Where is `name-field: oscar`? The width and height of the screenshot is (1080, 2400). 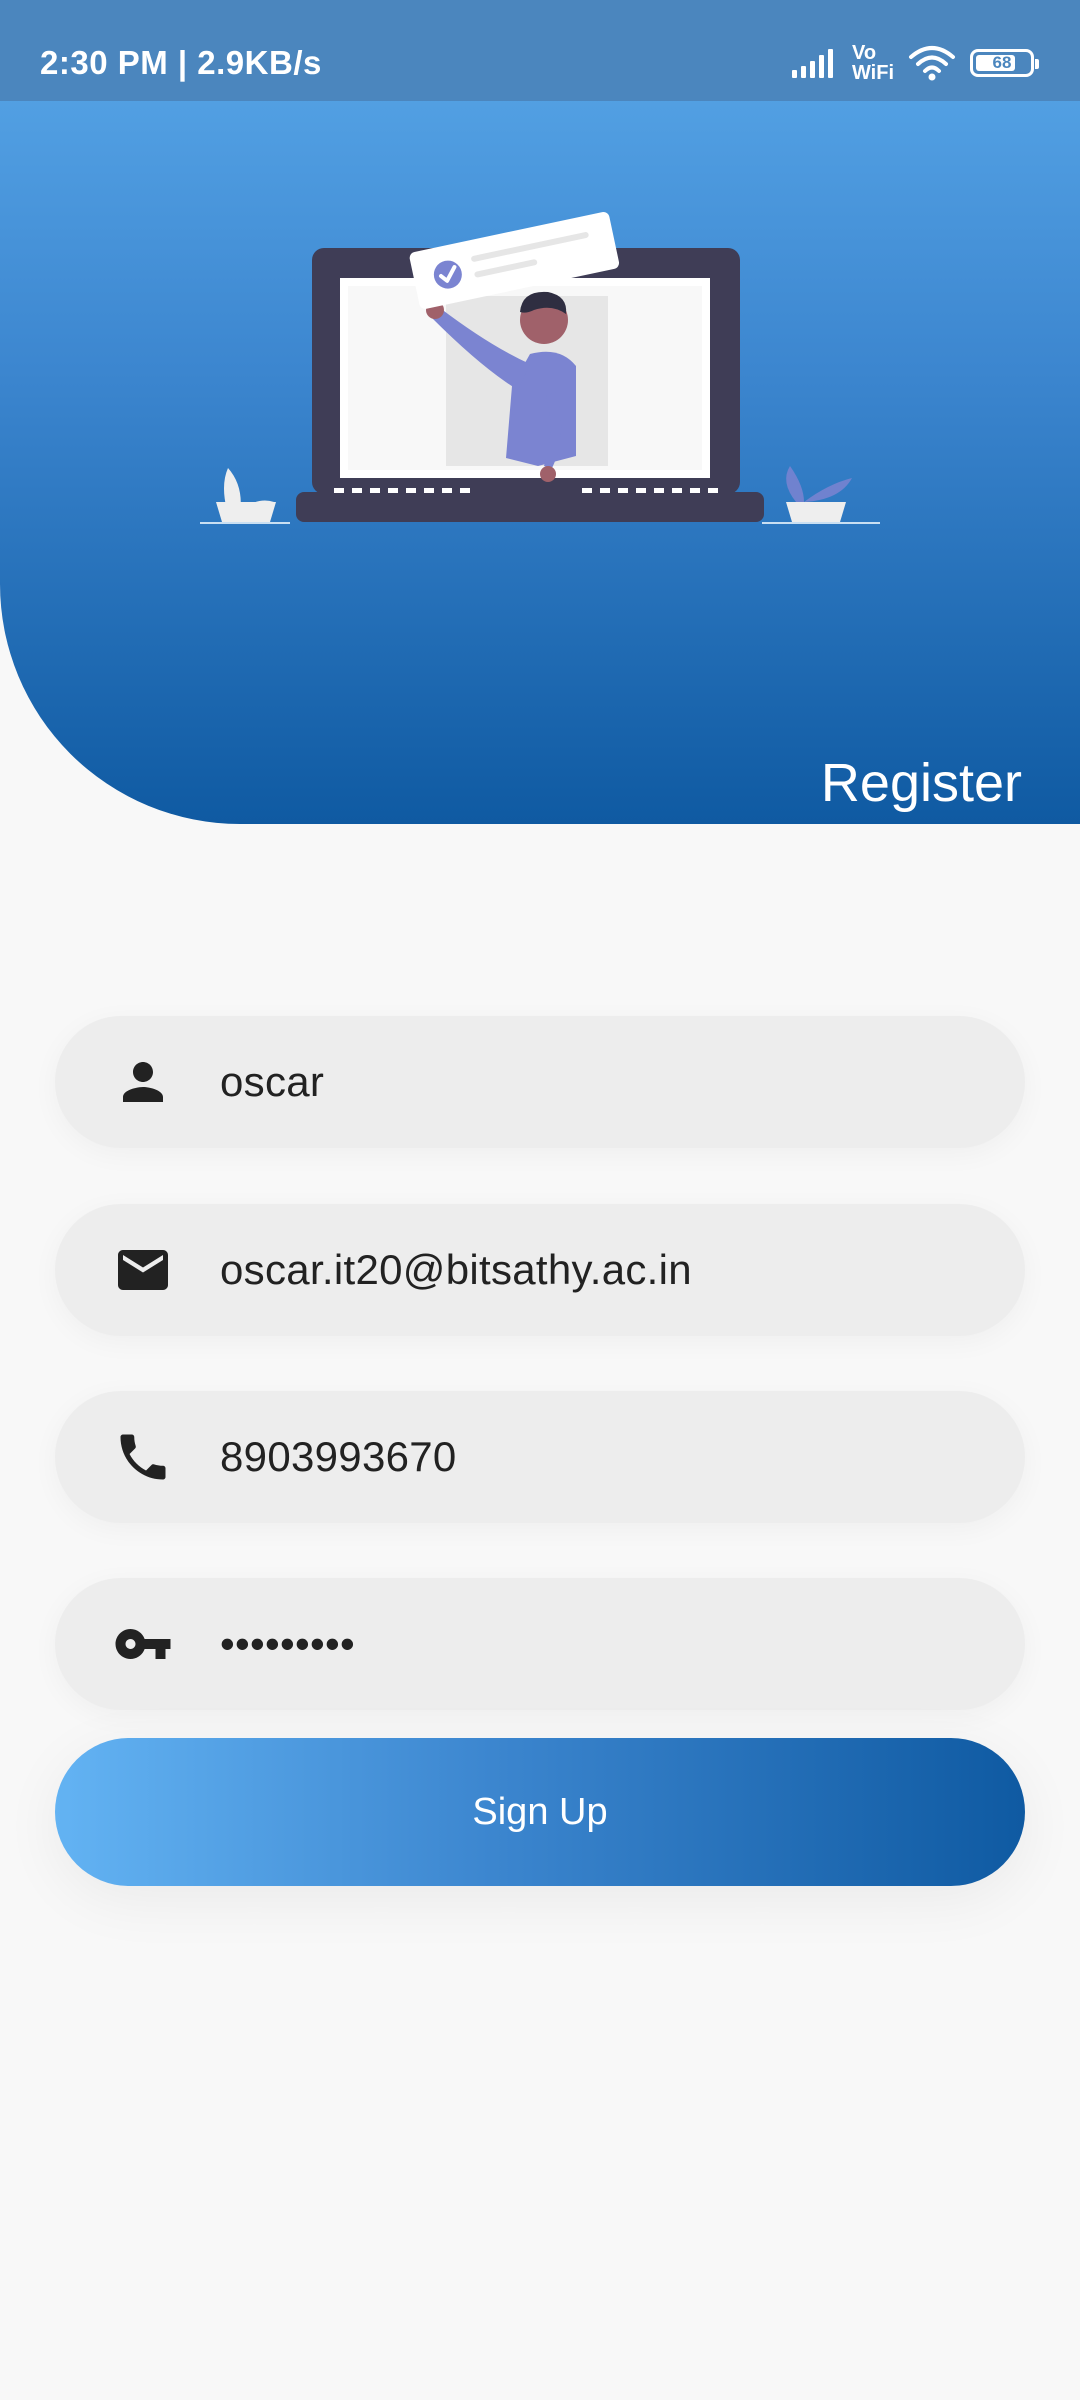
name-field: oscar is located at coordinates (540, 1082).